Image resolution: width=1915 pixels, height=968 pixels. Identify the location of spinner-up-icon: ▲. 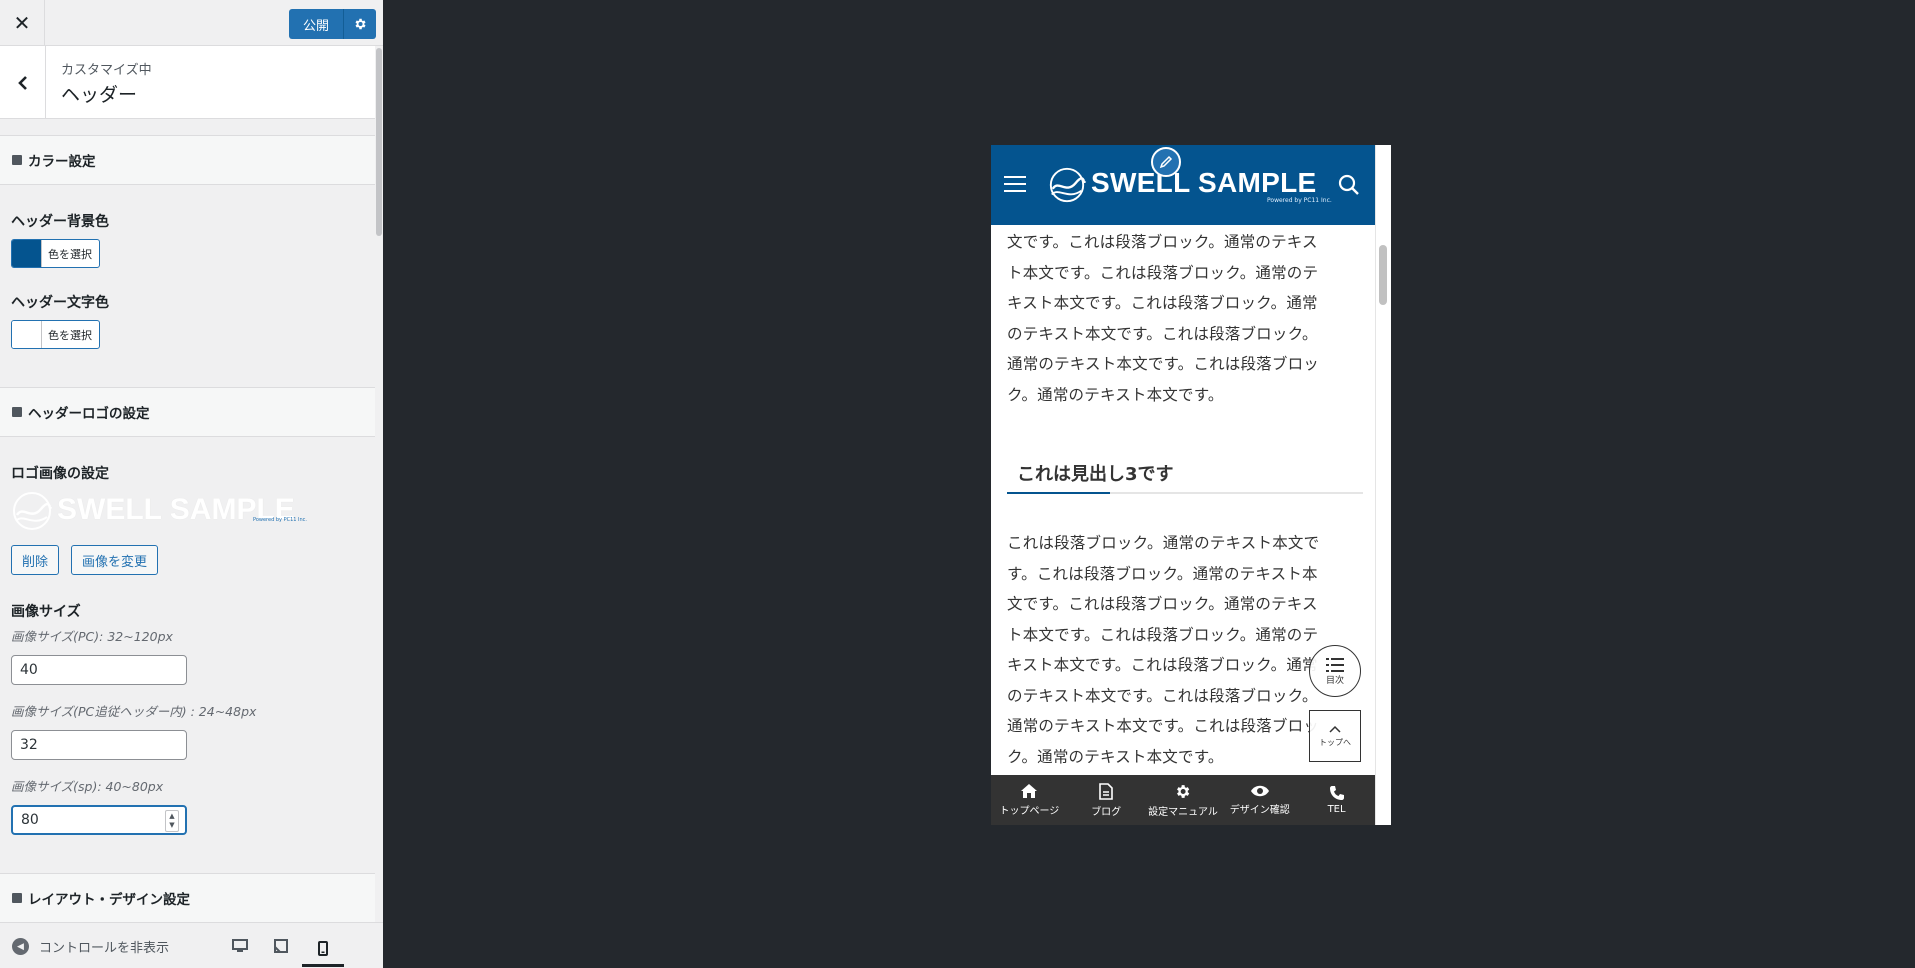
(172, 816).